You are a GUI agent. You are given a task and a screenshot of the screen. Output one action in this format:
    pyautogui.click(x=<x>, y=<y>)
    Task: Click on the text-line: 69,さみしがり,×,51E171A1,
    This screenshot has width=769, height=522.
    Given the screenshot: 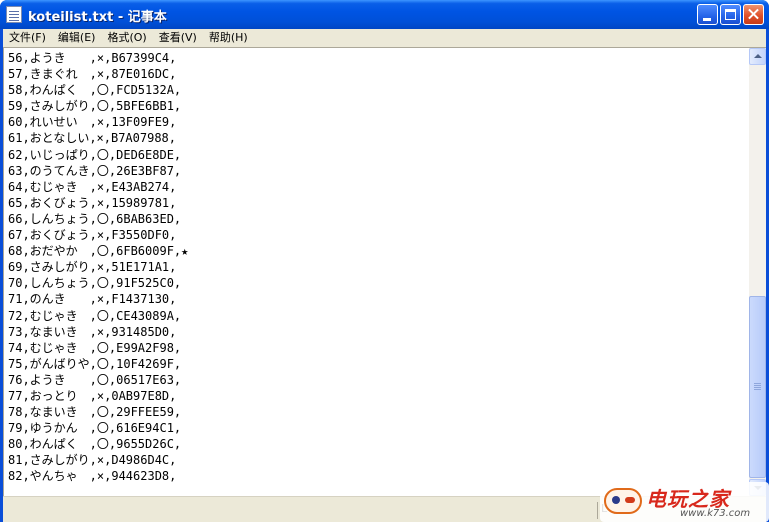 What is the action you would take?
    pyautogui.click(x=92, y=267)
    